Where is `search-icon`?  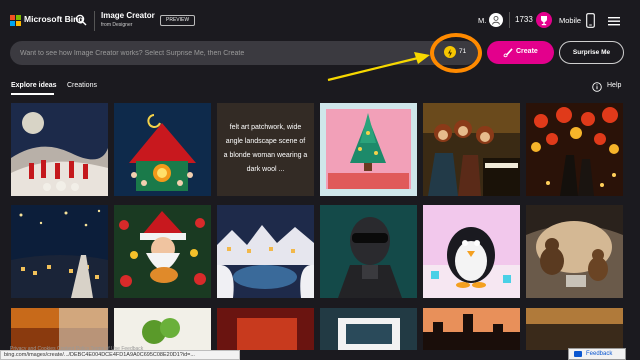
search-icon is located at coordinates (81, 20).